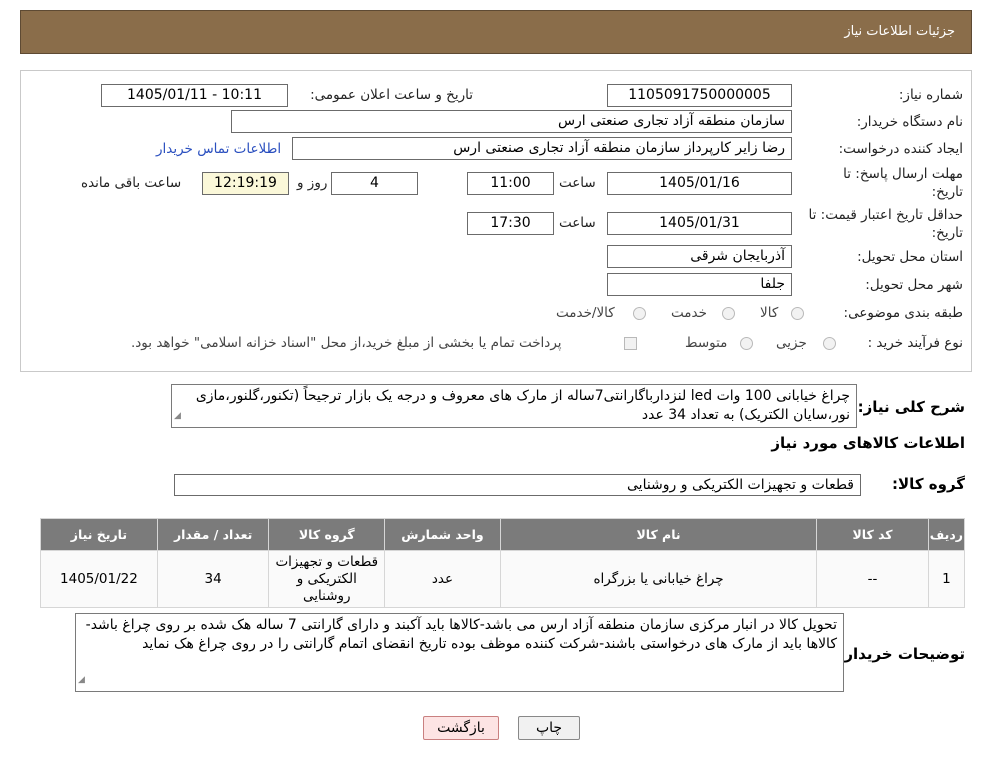 The width and height of the screenshot is (985, 760). Describe the element at coordinates (194, 95) in the screenshot. I see `announce-datetime-field: 1405/01/11 - 10:11` at that location.